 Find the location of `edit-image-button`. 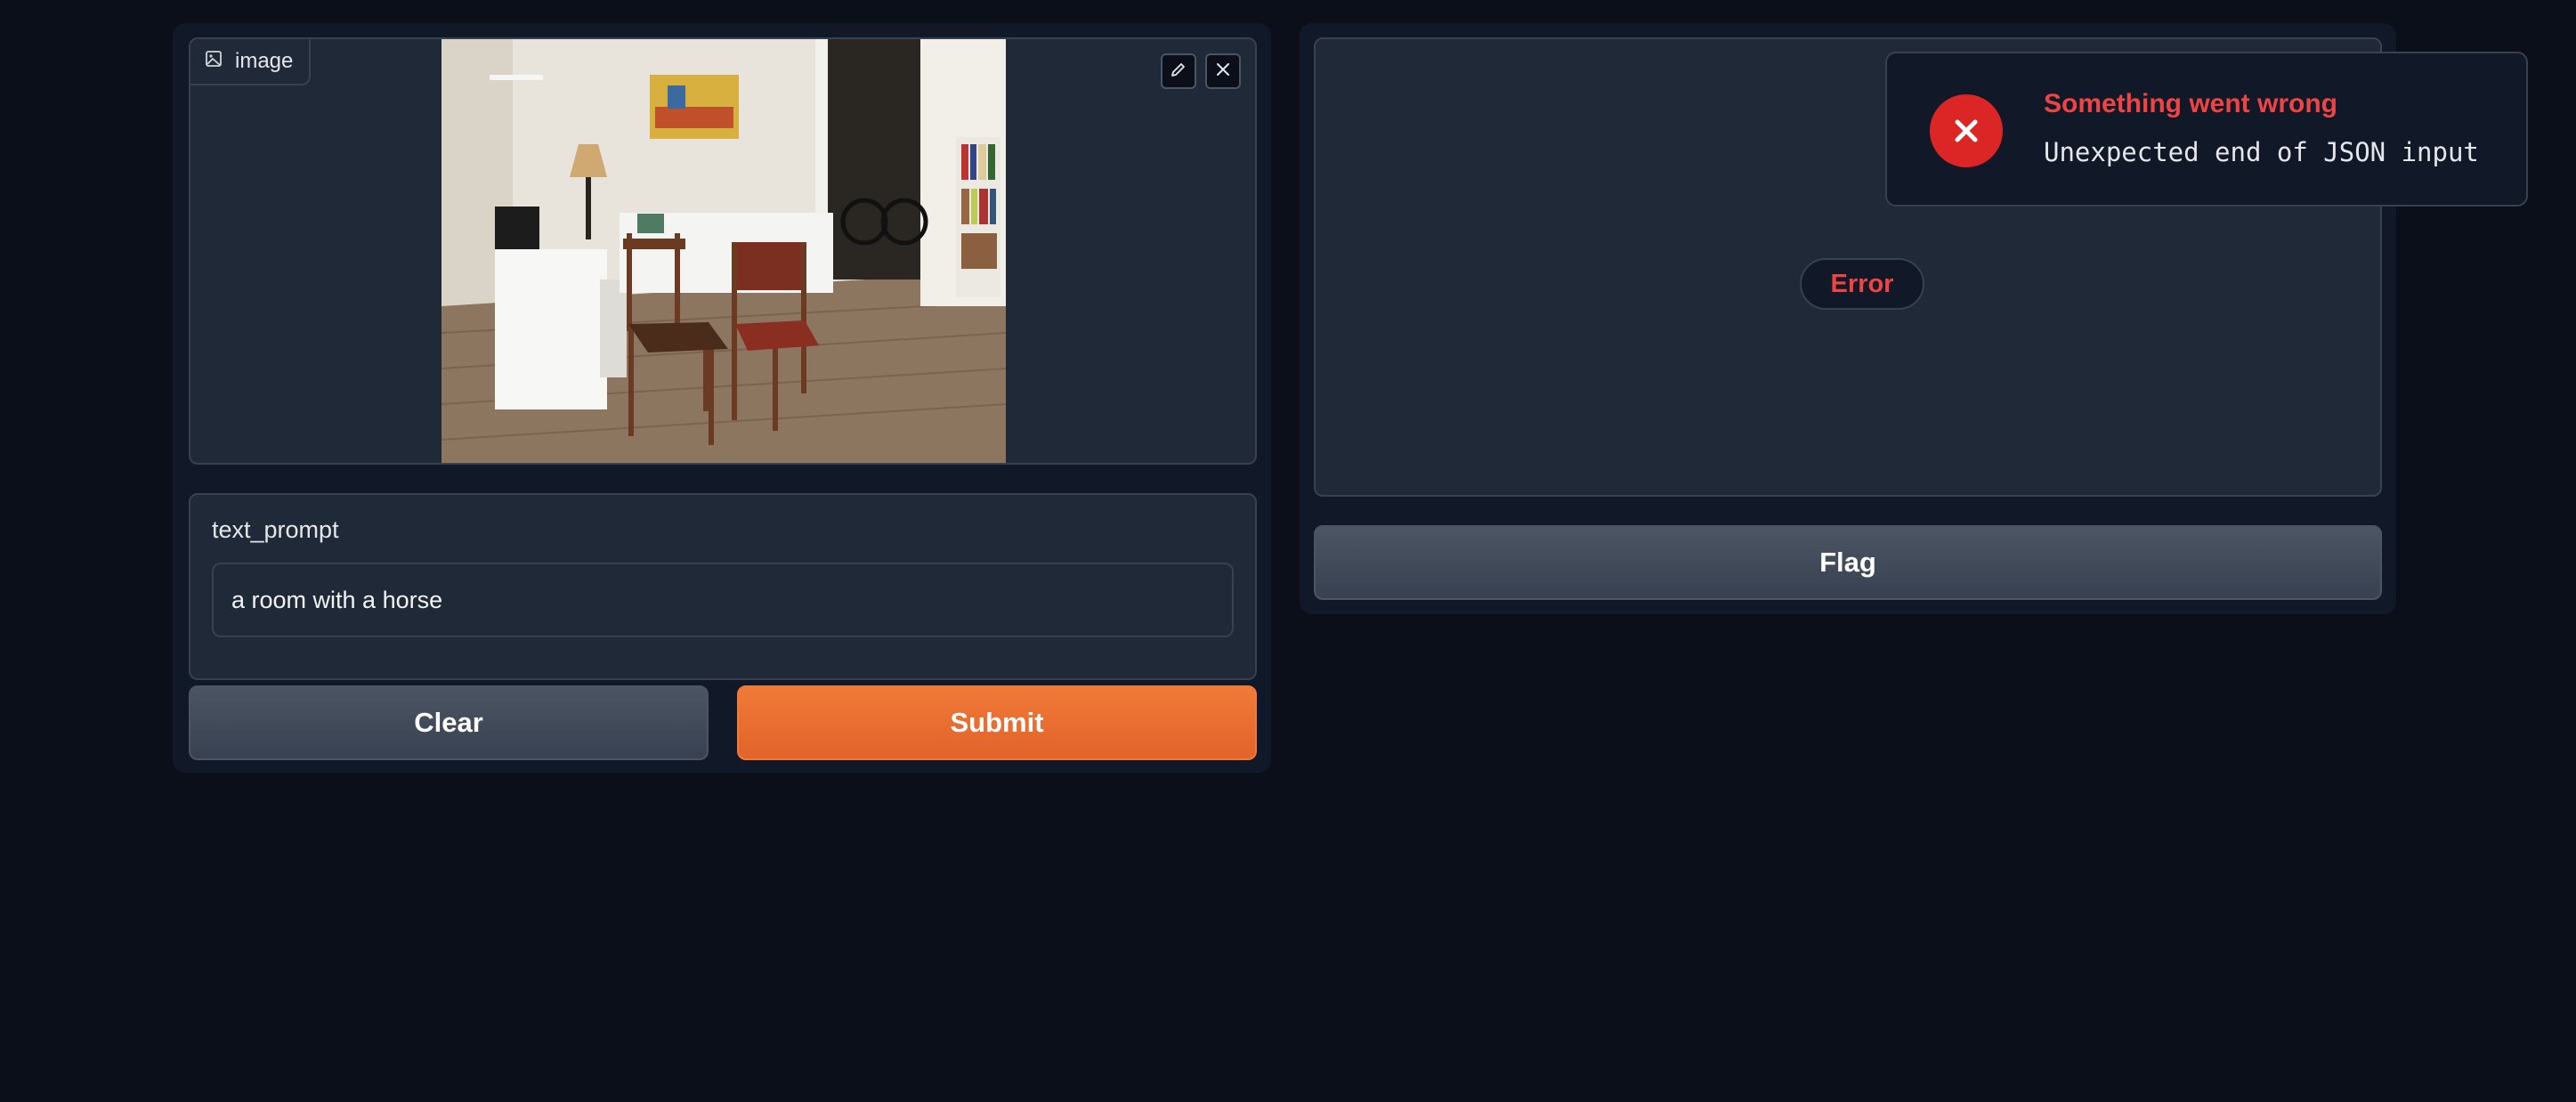

edit-image-button is located at coordinates (1178, 71).